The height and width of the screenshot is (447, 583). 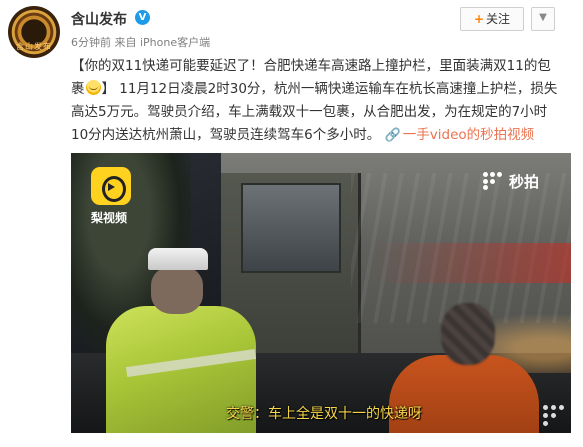 I want to click on miaopai-label: 秒拍, so click(x=524, y=181).